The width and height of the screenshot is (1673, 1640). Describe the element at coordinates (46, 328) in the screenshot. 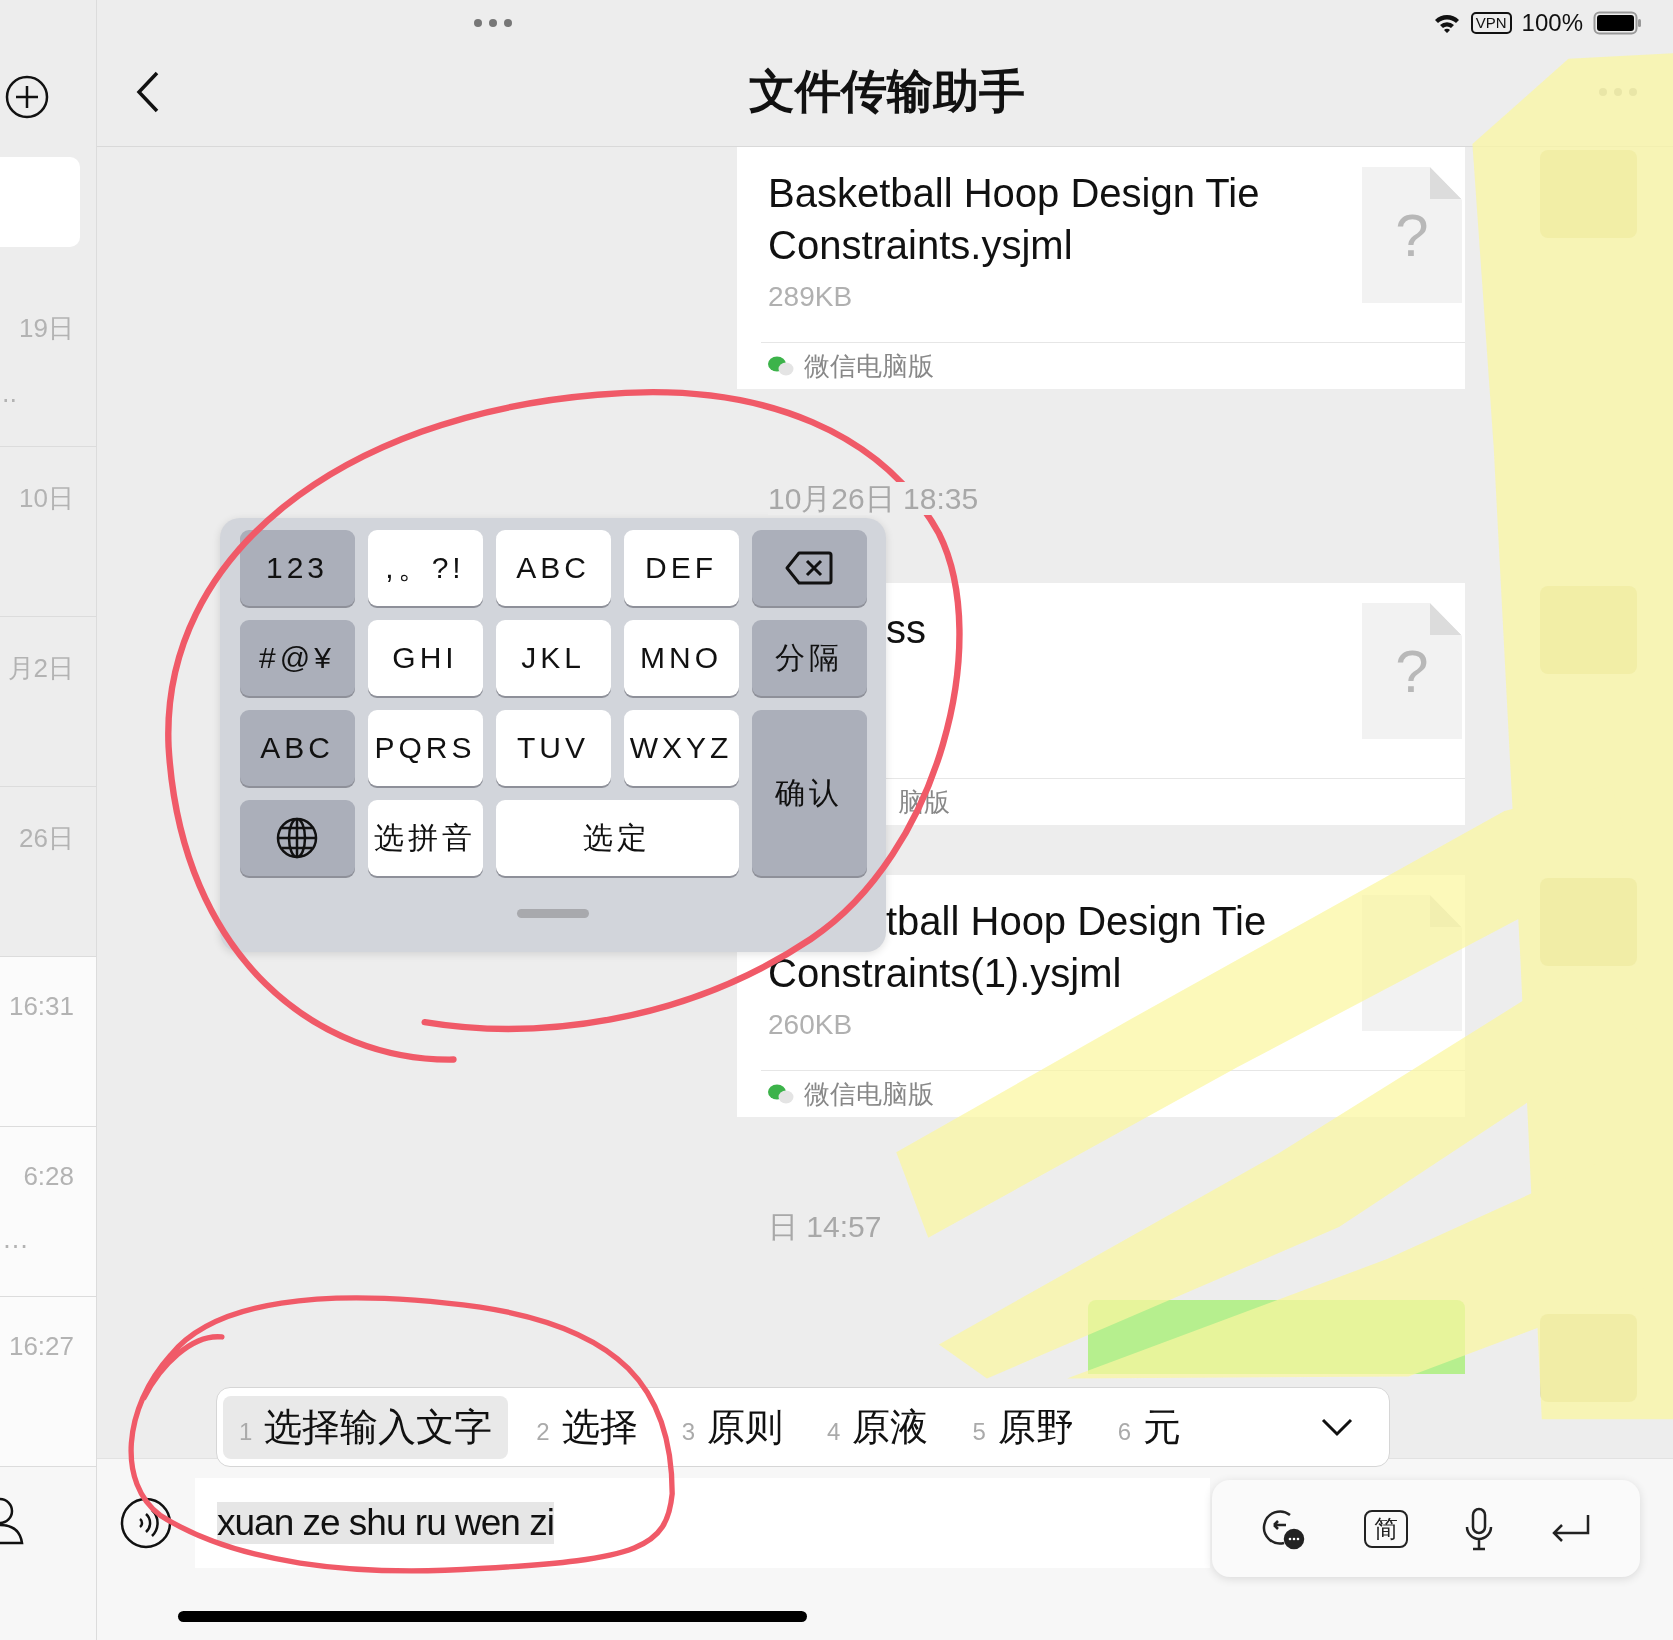

I see `chat-time: 19日` at that location.